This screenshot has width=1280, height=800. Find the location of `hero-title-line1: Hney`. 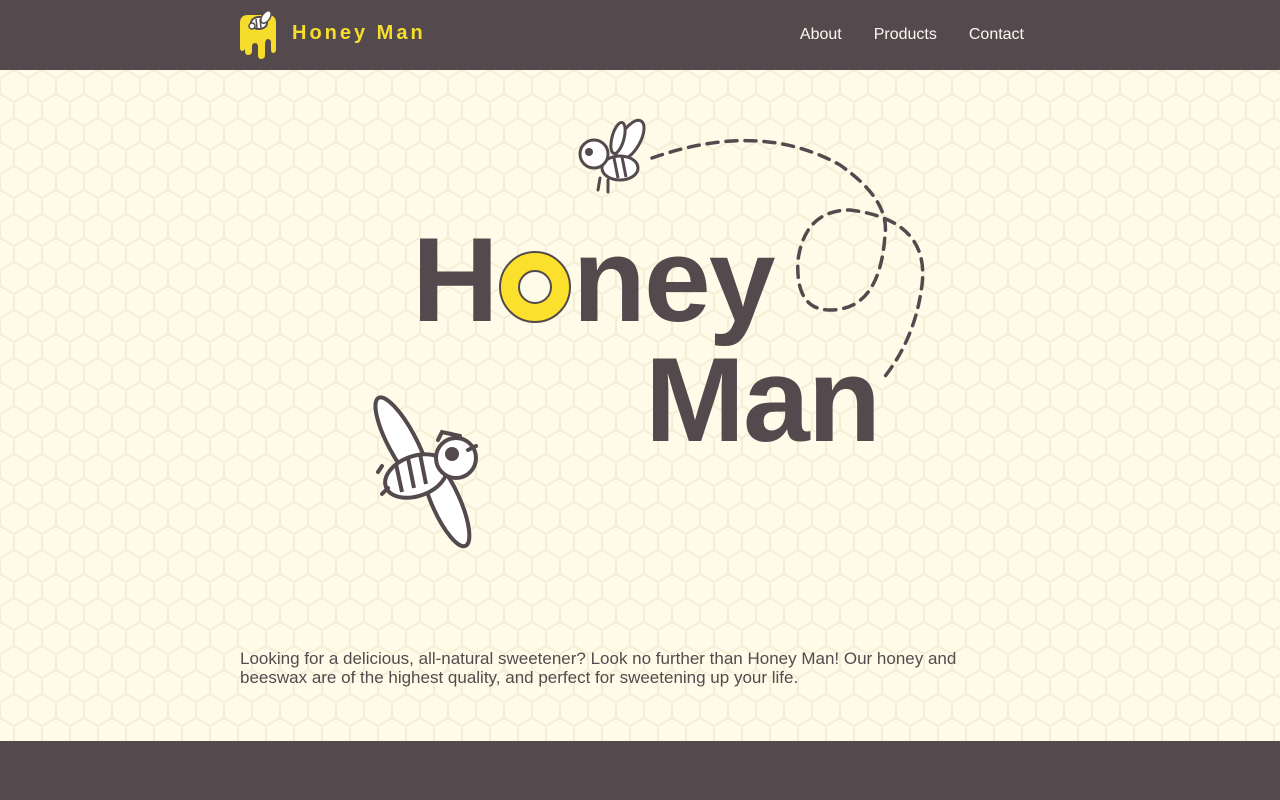

hero-title-line1: Hney is located at coordinates (593, 280).